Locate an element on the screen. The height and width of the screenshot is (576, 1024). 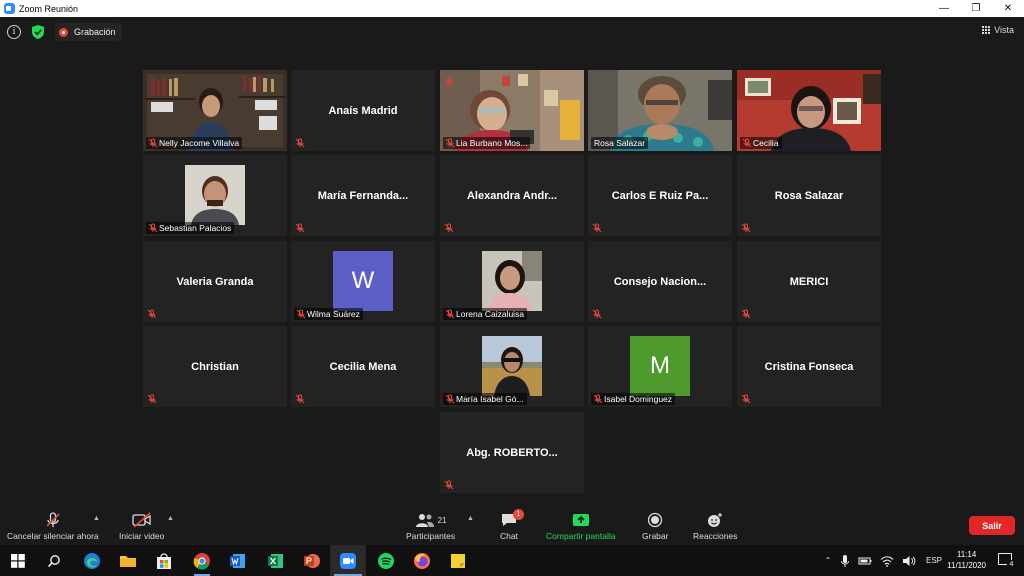
participant-tile: Nelly Jacome Villalva is located at coordinates (215, 110).